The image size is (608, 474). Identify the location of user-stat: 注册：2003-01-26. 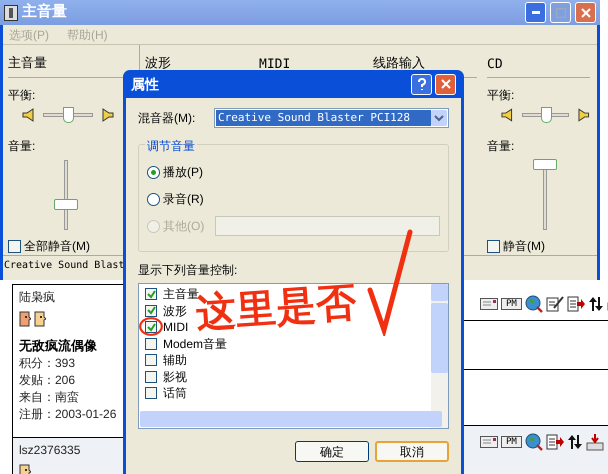
(68, 414).